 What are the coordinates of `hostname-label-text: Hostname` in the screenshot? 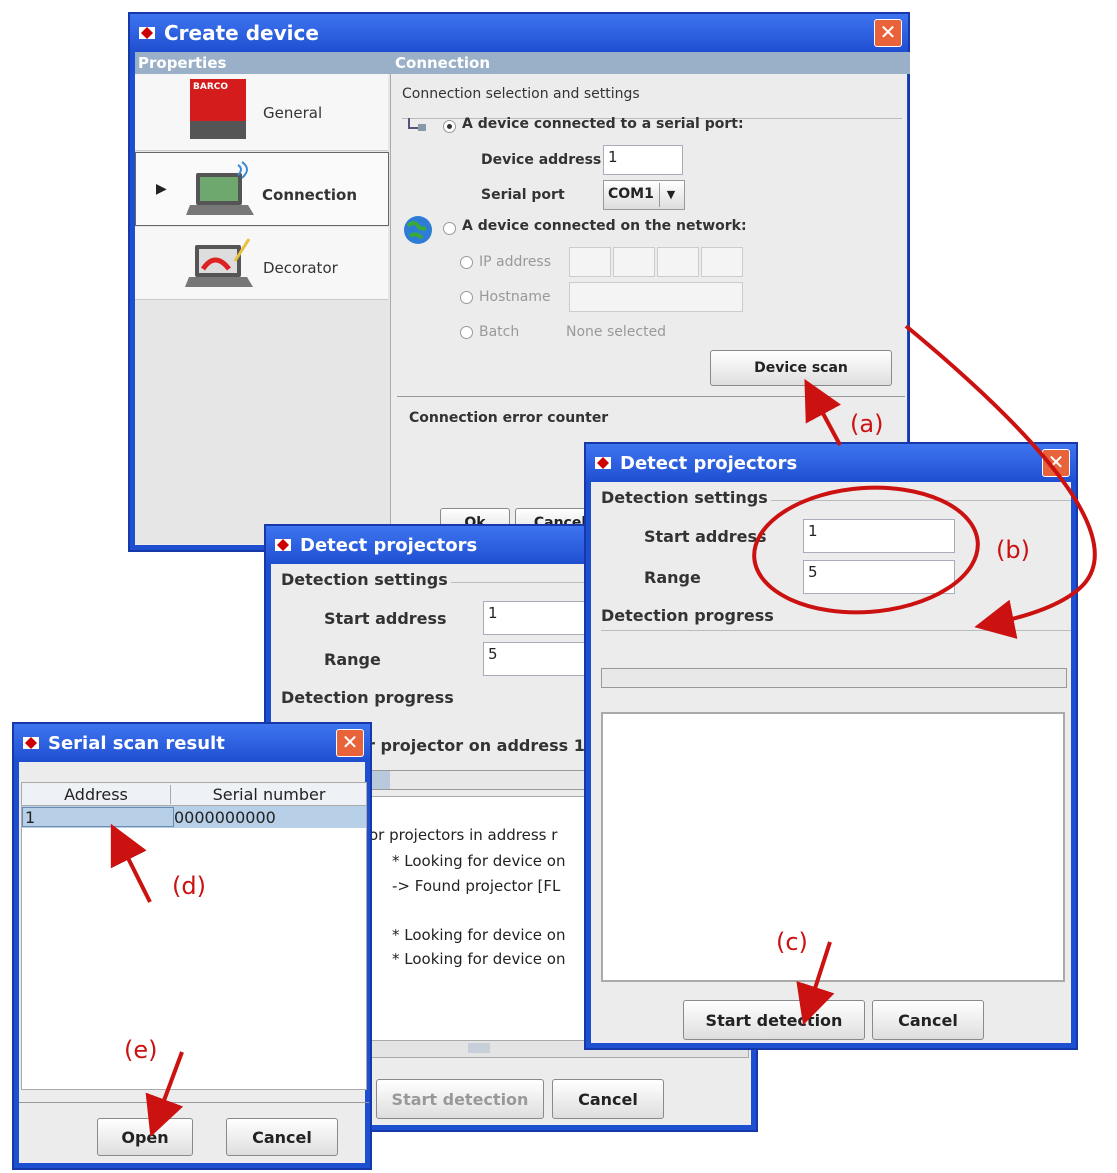 It's located at (515, 297).